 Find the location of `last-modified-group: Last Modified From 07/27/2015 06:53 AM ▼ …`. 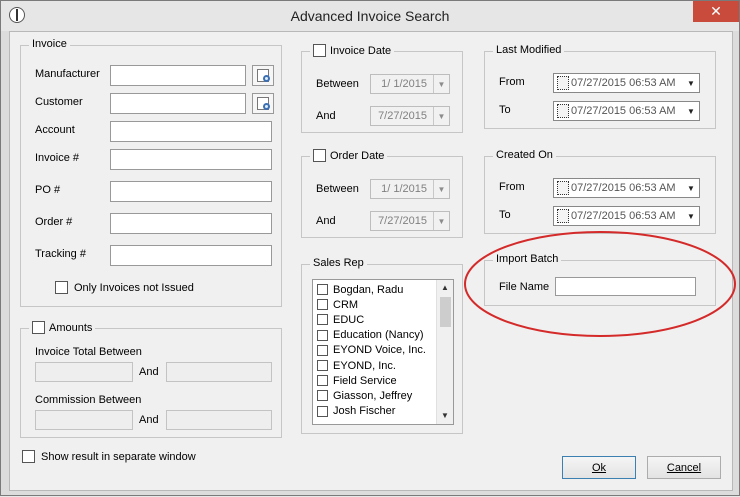

last-modified-group: Last Modified From 07/27/2015 06:53 AM ▼ … is located at coordinates (600, 86).